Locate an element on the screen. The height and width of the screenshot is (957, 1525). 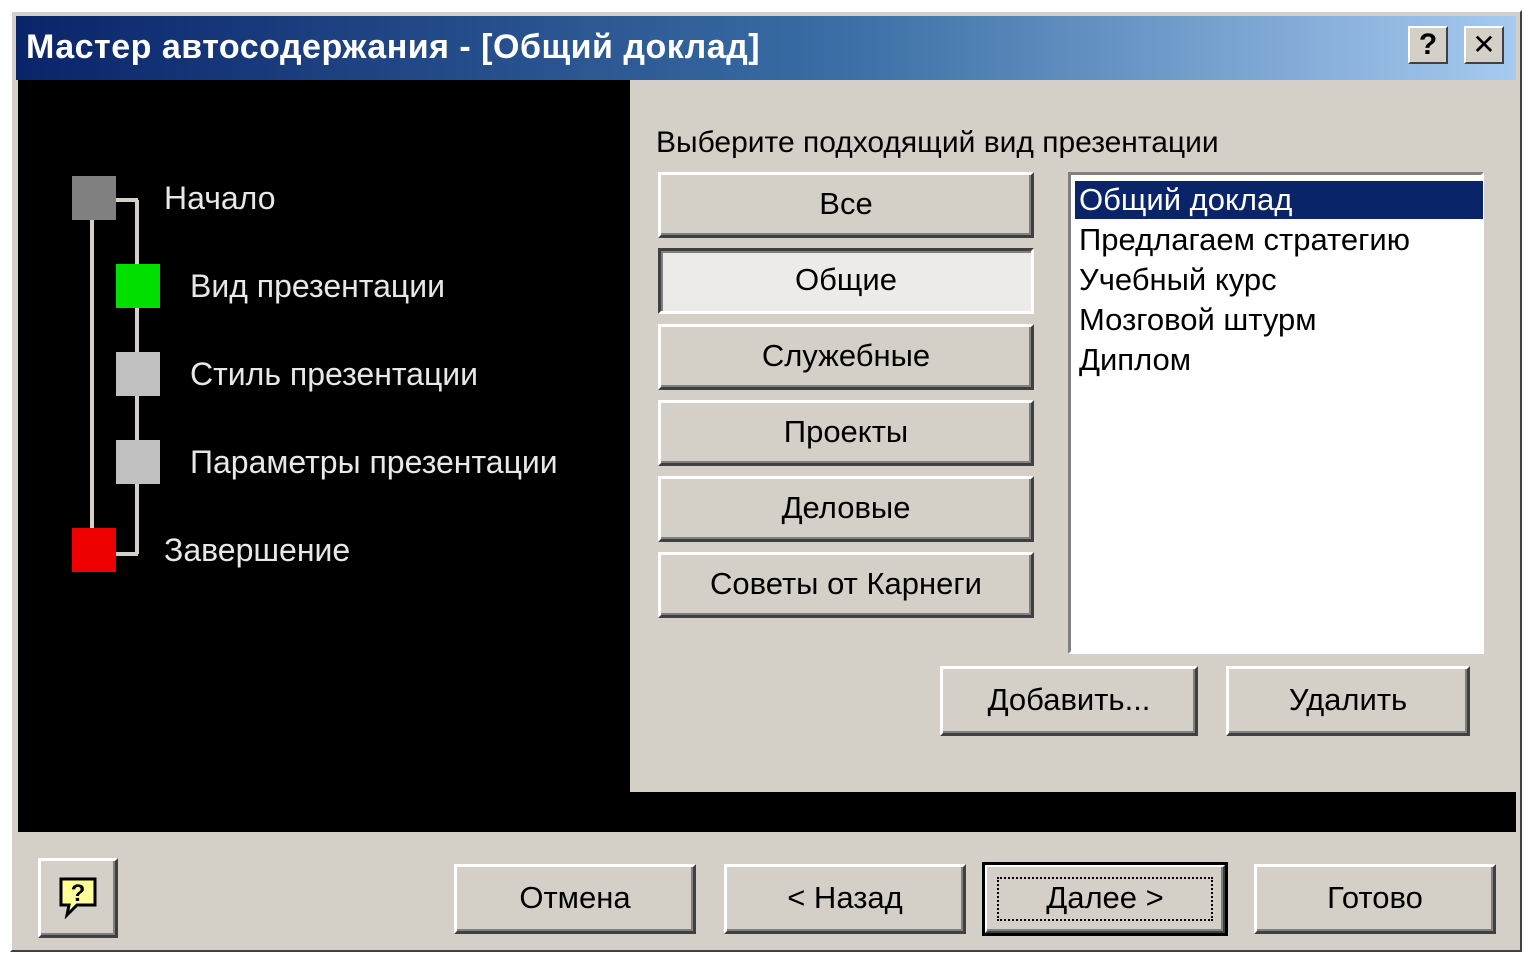
category-all-button: Все is located at coordinates (846, 205).